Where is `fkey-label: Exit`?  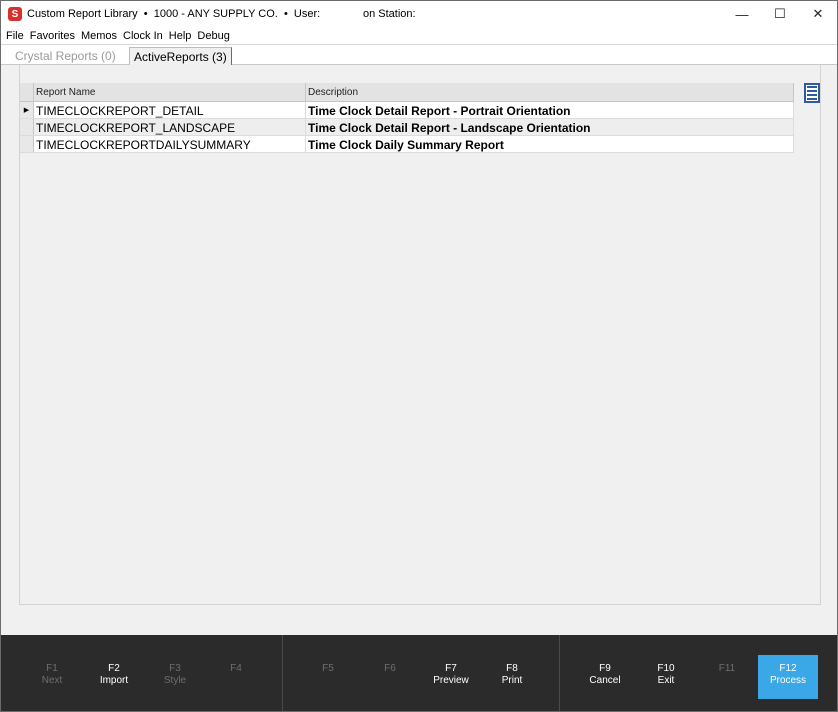 fkey-label: Exit is located at coordinates (666, 680).